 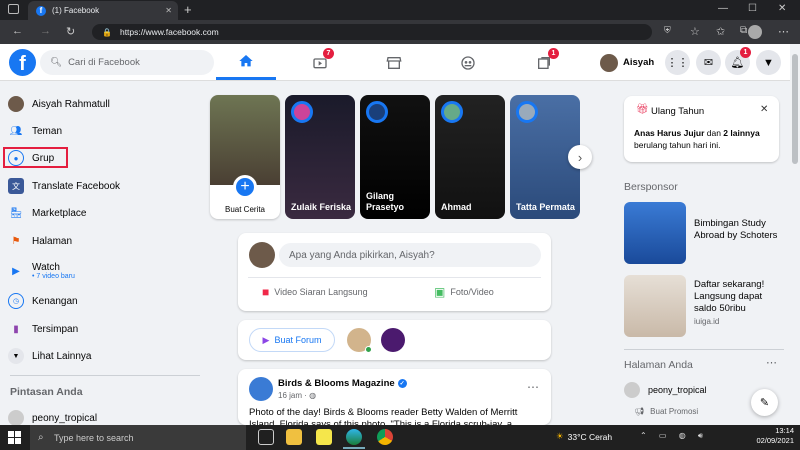 What do you see at coordinates (105, 375) in the screenshot?
I see `sidebar-divider` at bounding box center [105, 375].